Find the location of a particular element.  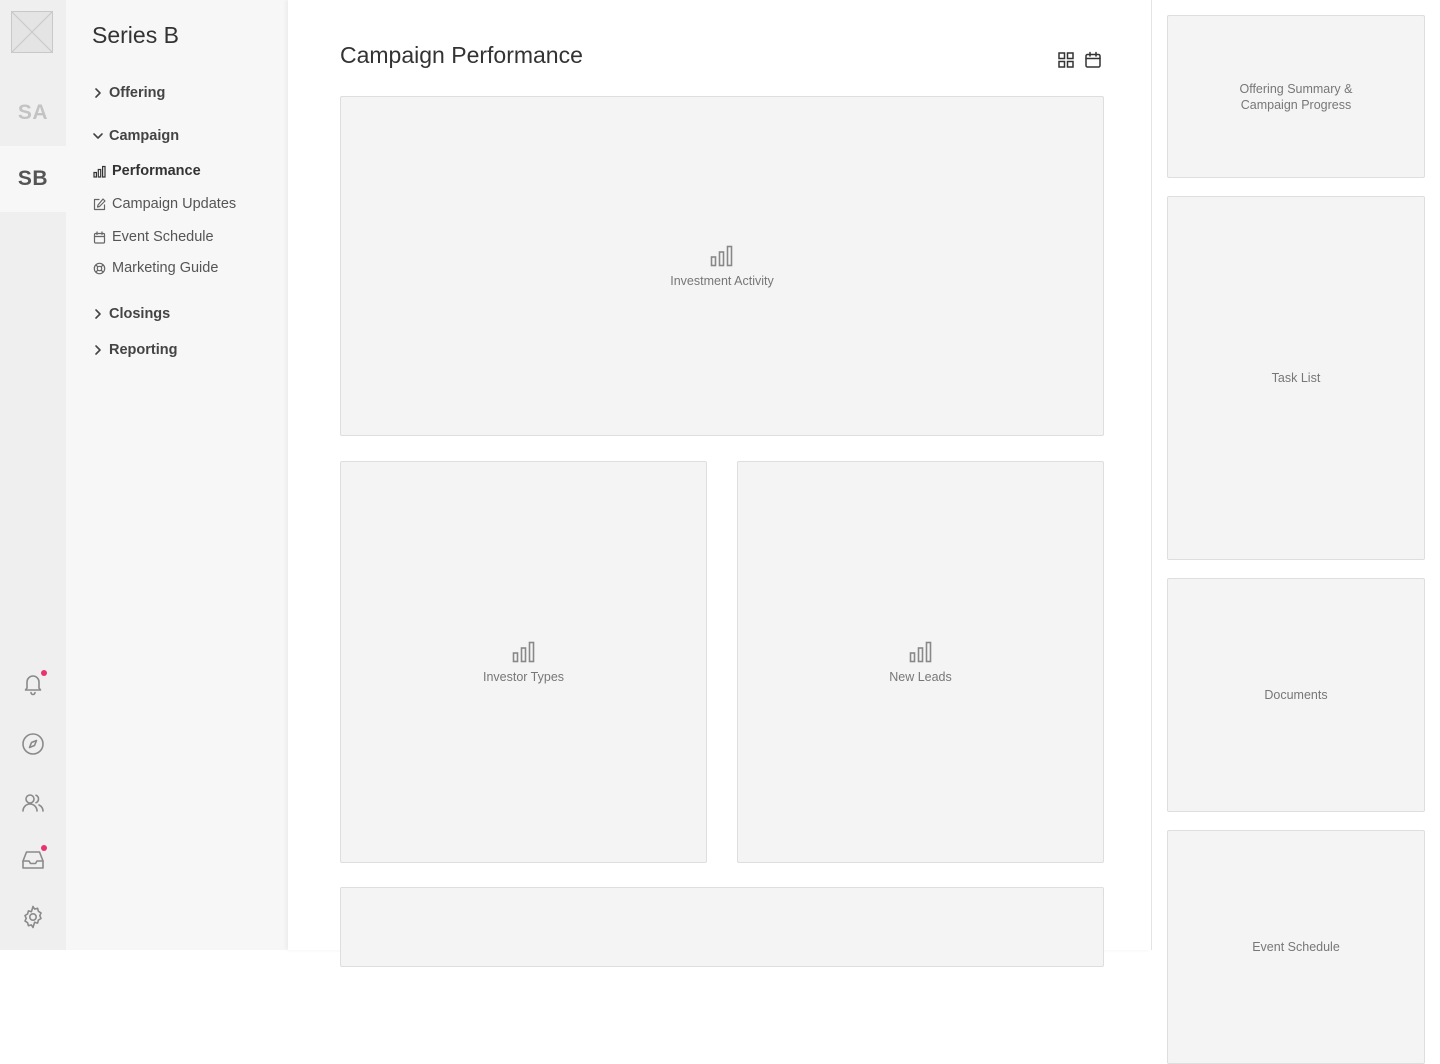

nav-item-label: Performance is located at coordinates (156, 171).